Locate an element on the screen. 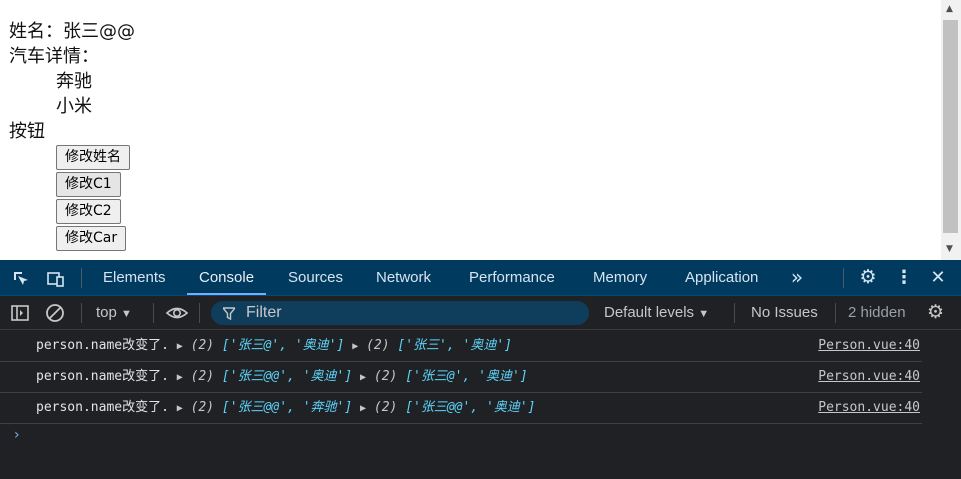 The width and height of the screenshot is (961, 479). inspect-element-icon is located at coordinates (21, 277).